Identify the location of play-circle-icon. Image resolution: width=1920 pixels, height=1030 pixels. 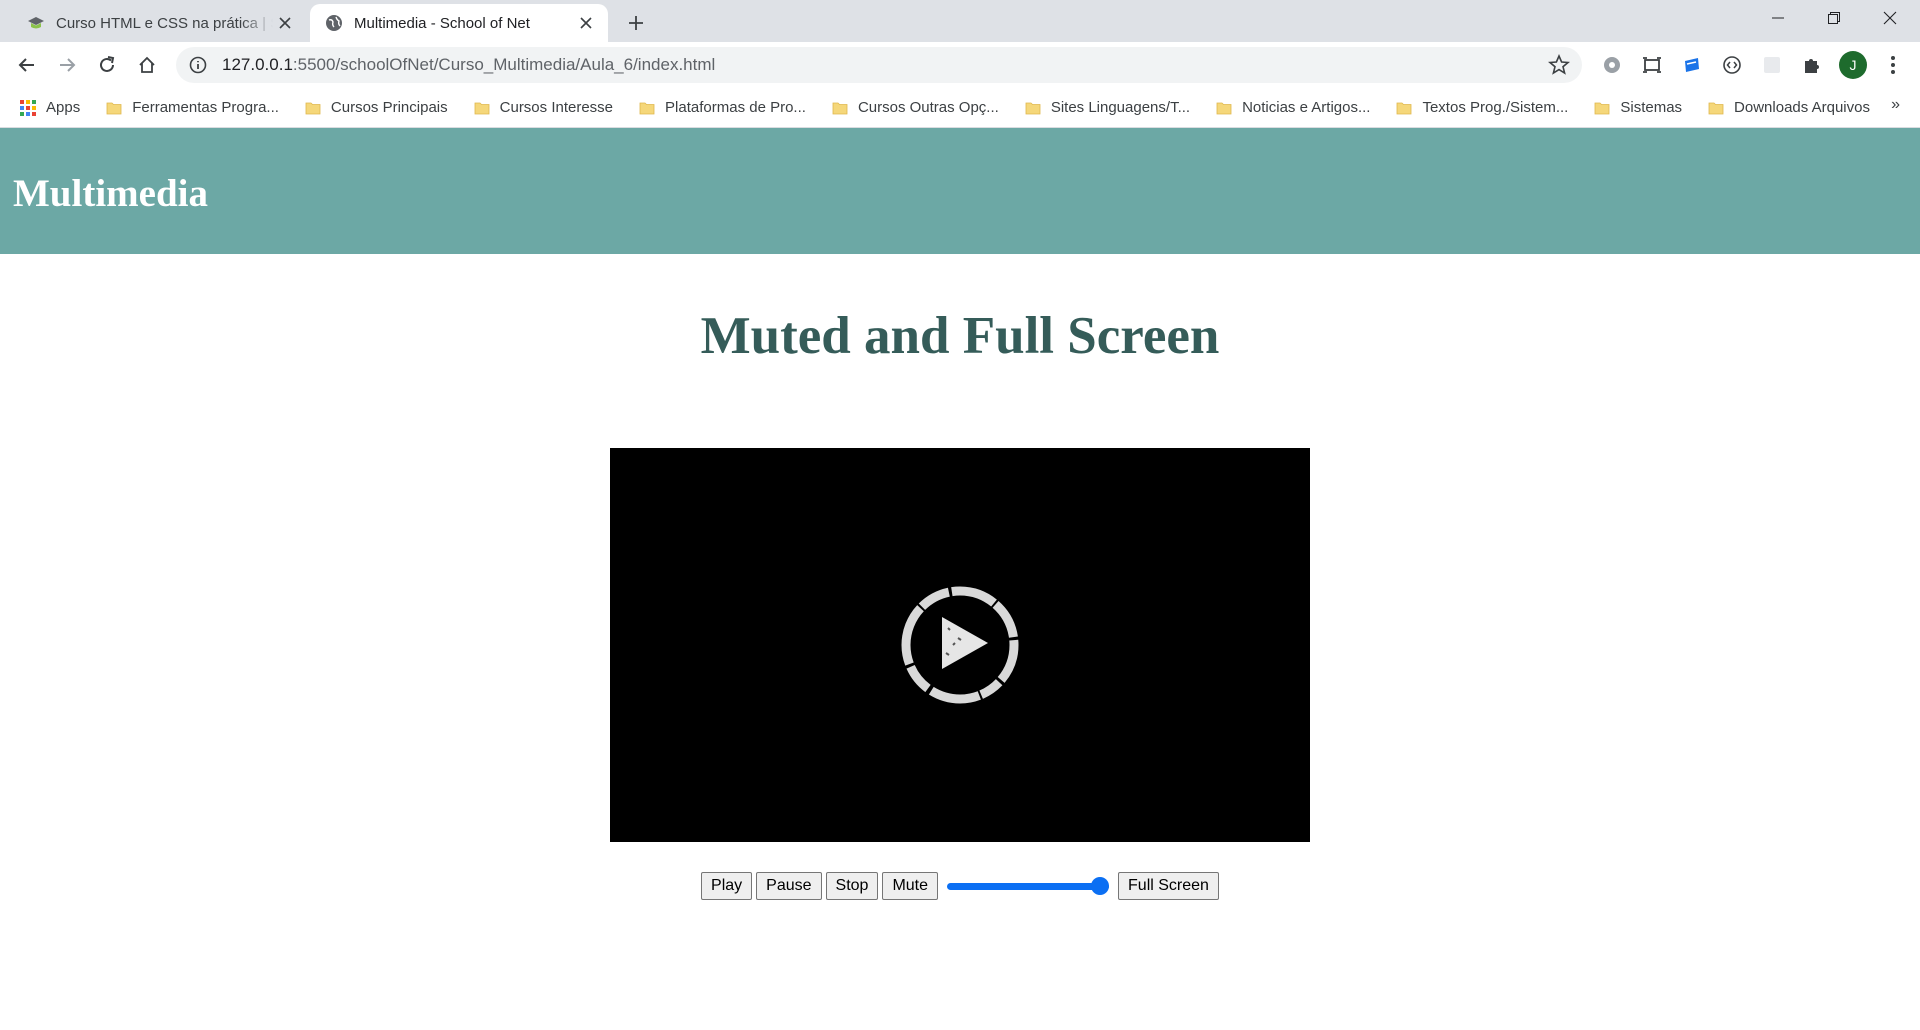
(960, 645).